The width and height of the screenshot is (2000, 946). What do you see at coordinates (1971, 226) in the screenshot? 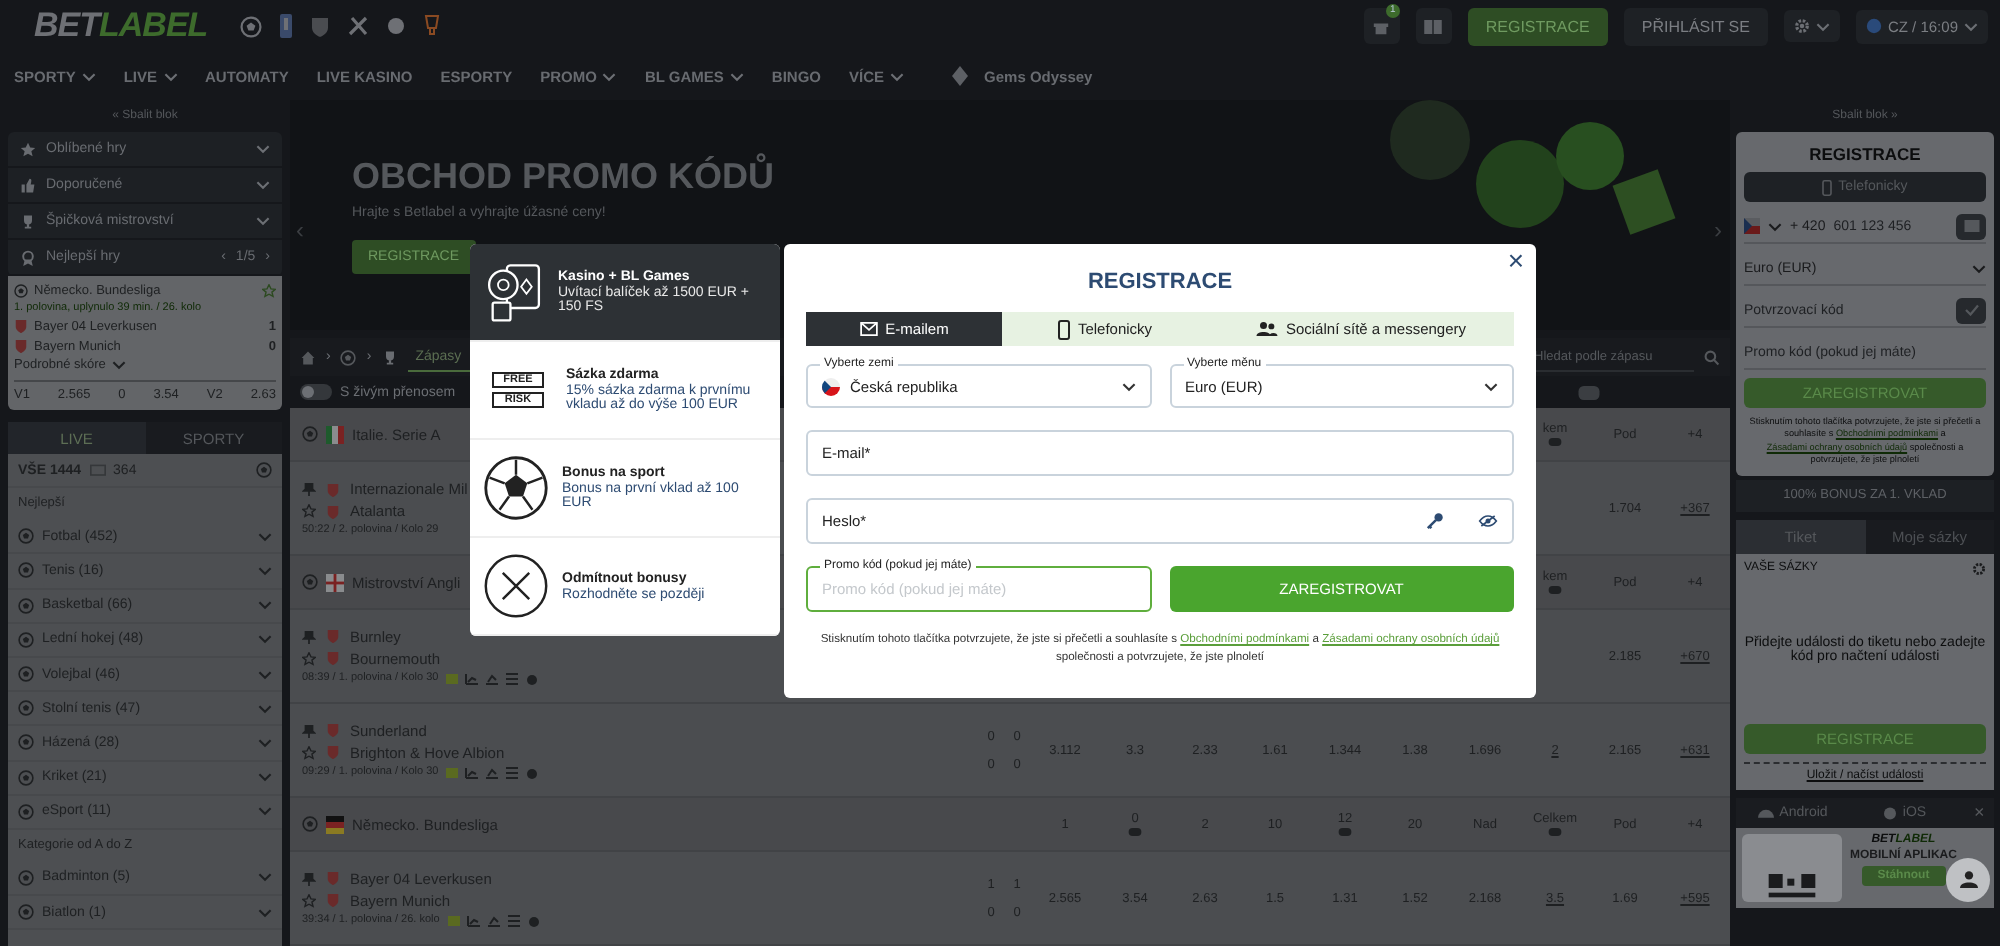
I see `send-code-button` at bounding box center [1971, 226].